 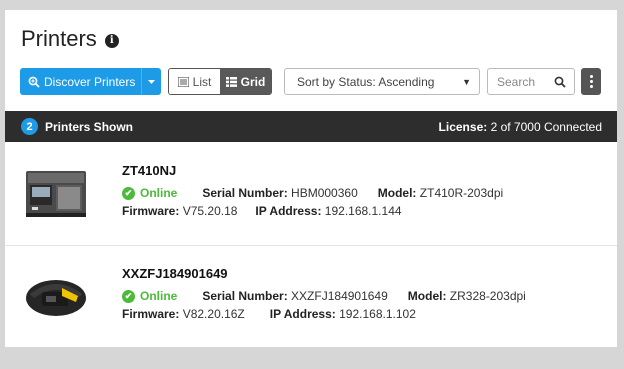 I want to click on list-view-button: List, so click(x=194, y=81).